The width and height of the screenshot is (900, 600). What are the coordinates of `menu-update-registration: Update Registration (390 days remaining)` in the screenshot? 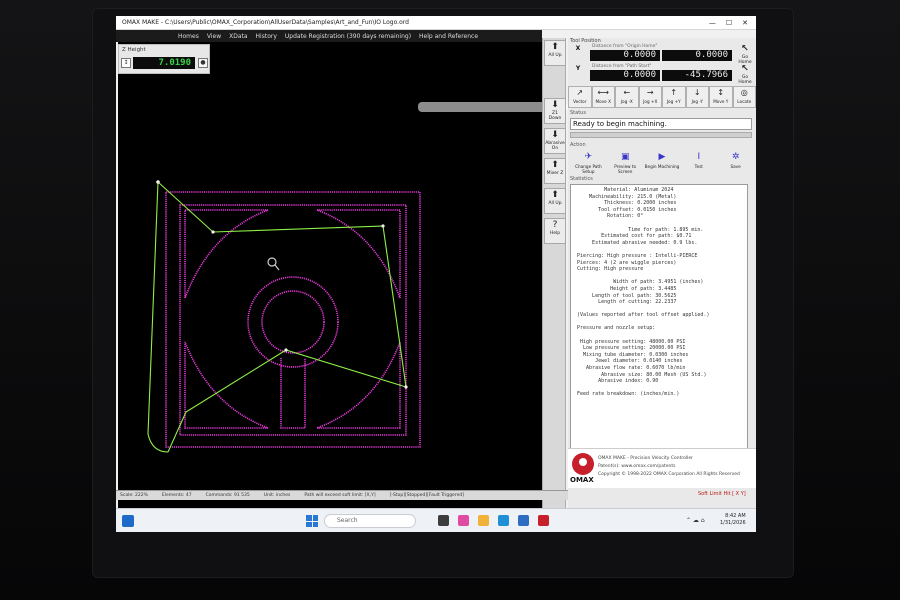 It's located at (348, 36).